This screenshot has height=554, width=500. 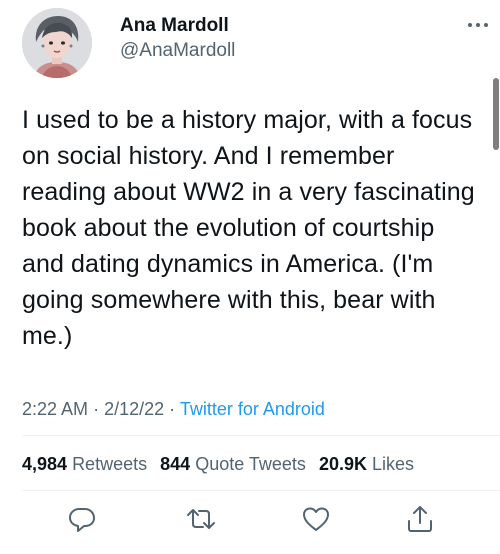 I want to click on likes-label: Likes, so click(x=393, y=464).